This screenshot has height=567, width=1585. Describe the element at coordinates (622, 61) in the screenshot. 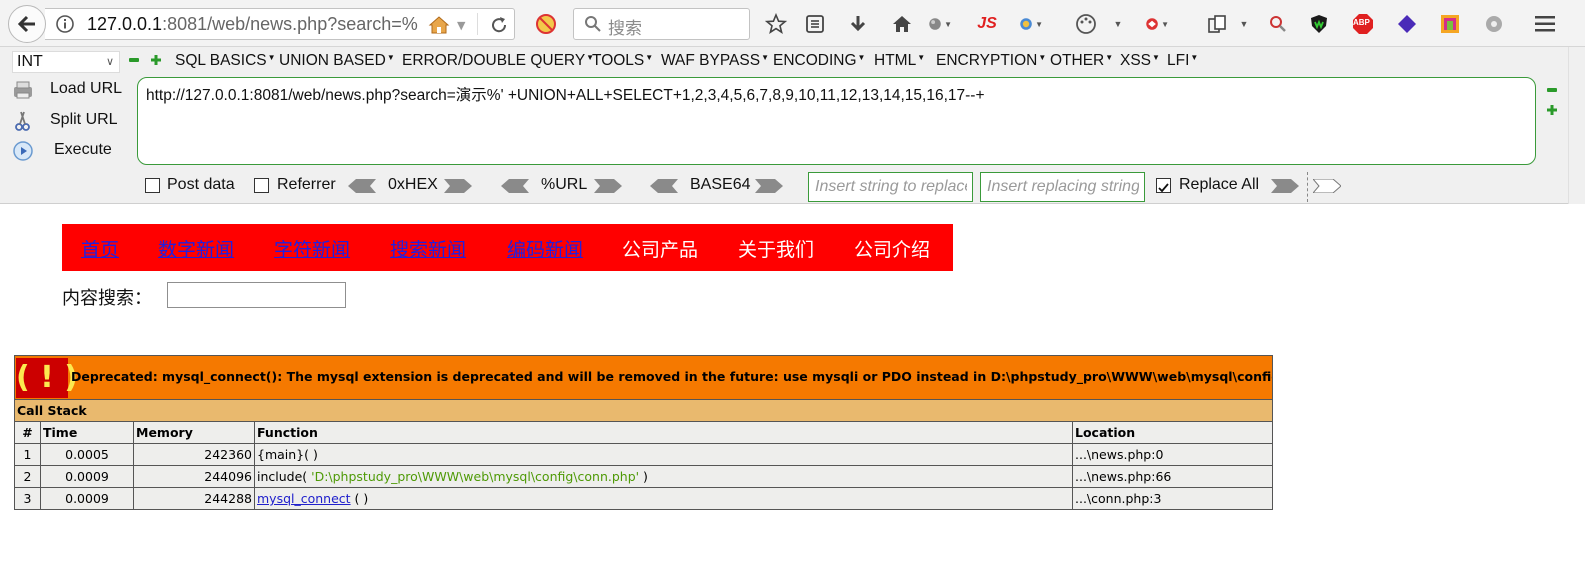

I see `menu-tools: TOOLS▼` at that location.